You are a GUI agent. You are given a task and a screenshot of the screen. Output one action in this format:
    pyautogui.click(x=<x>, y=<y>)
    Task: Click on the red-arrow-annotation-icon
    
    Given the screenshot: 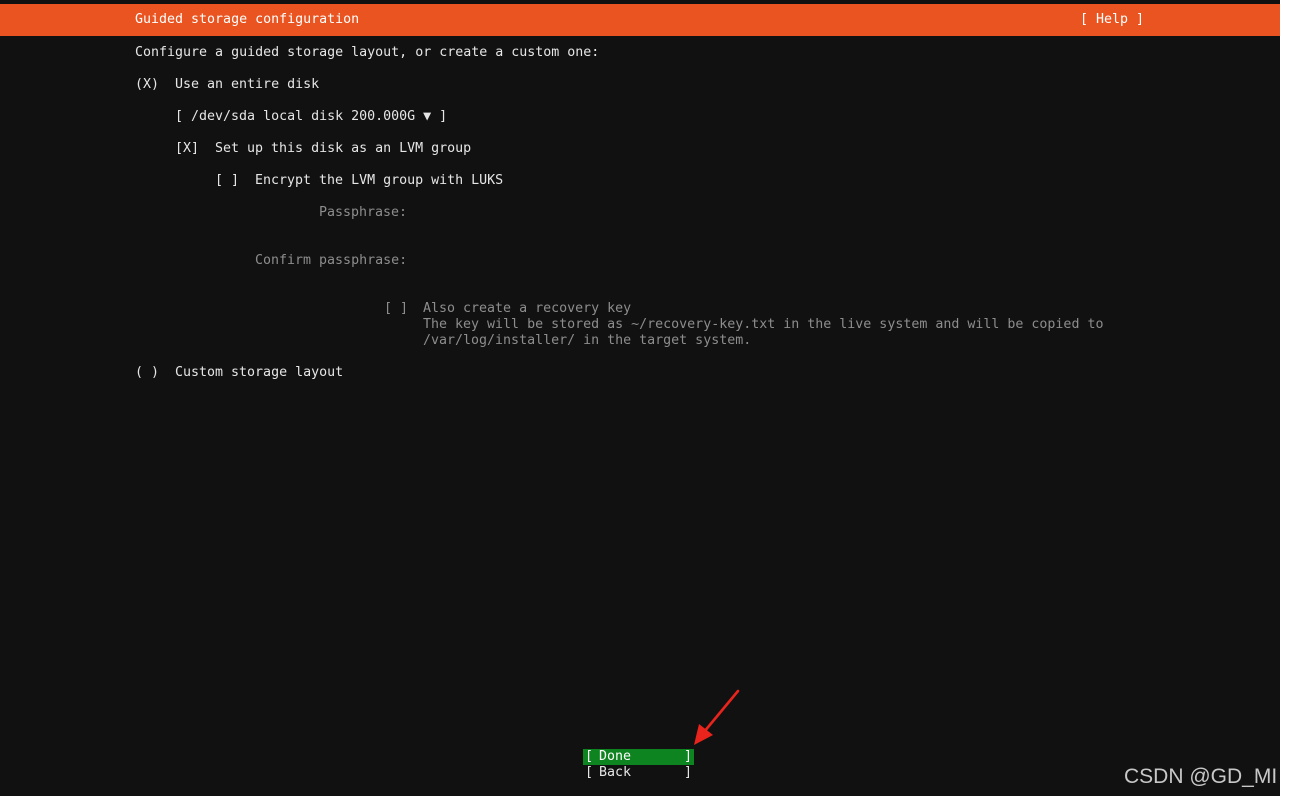 What is the action you would take?
    pyautogui.click(x=717, y=717)
    